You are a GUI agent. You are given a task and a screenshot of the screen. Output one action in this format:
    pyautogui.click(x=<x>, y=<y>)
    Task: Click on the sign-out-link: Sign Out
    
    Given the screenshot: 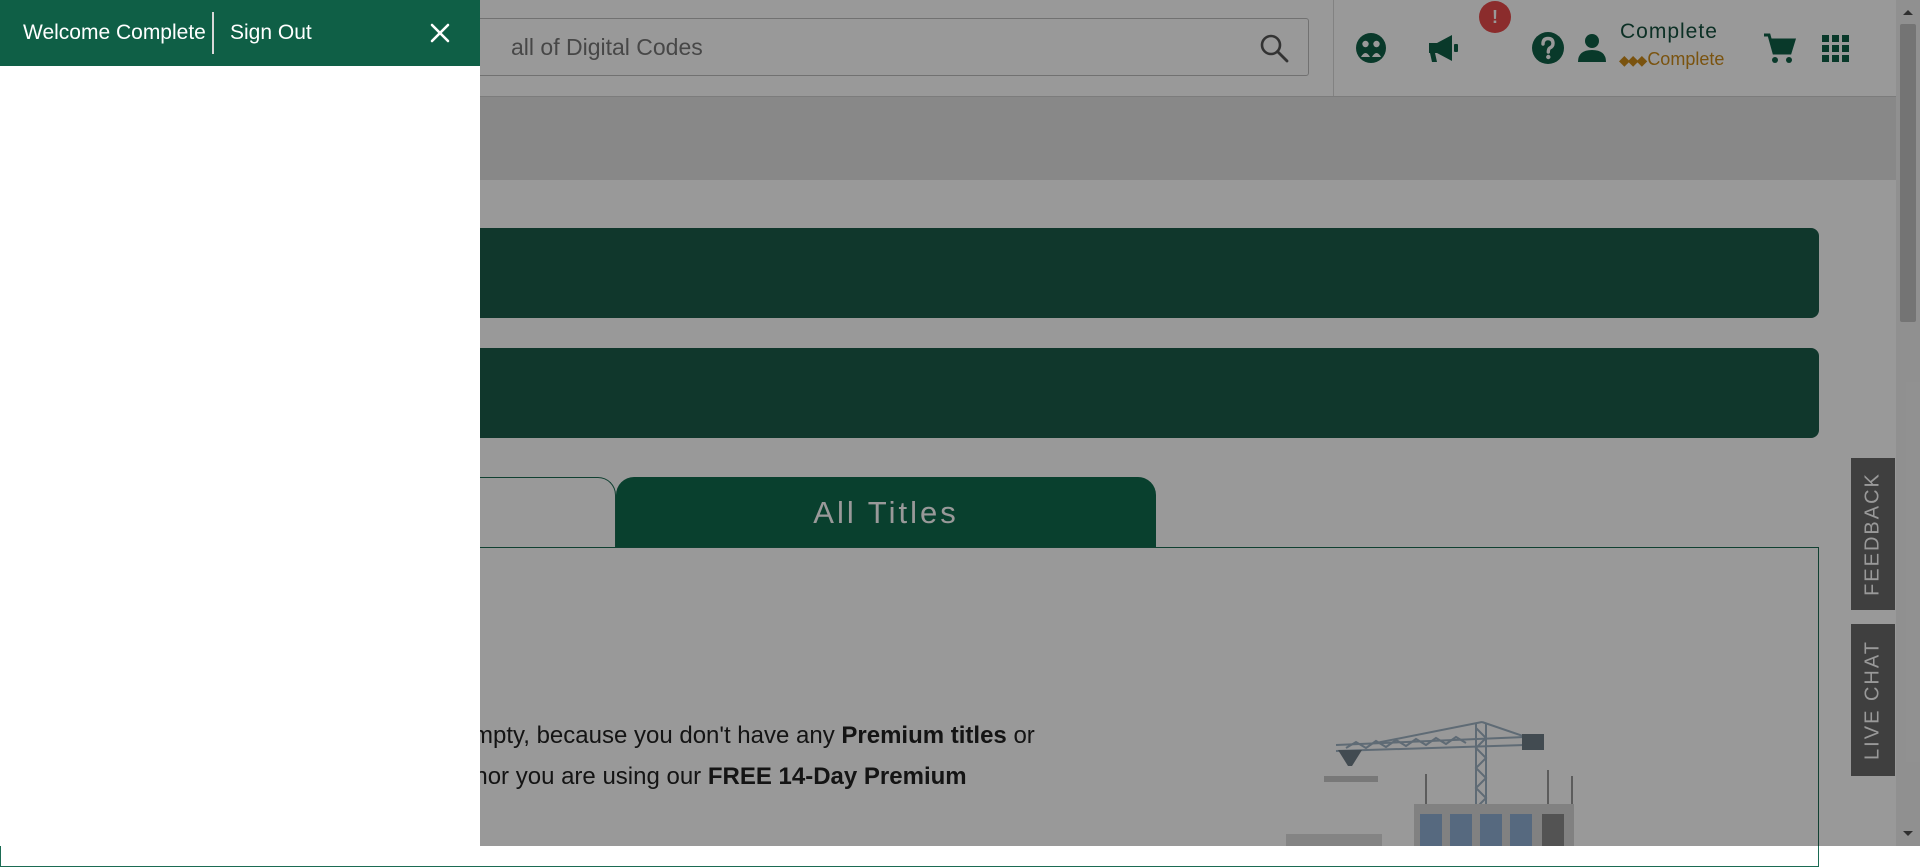 What is the action you would take?
    pyautogui.click(x=271, y=33)
    